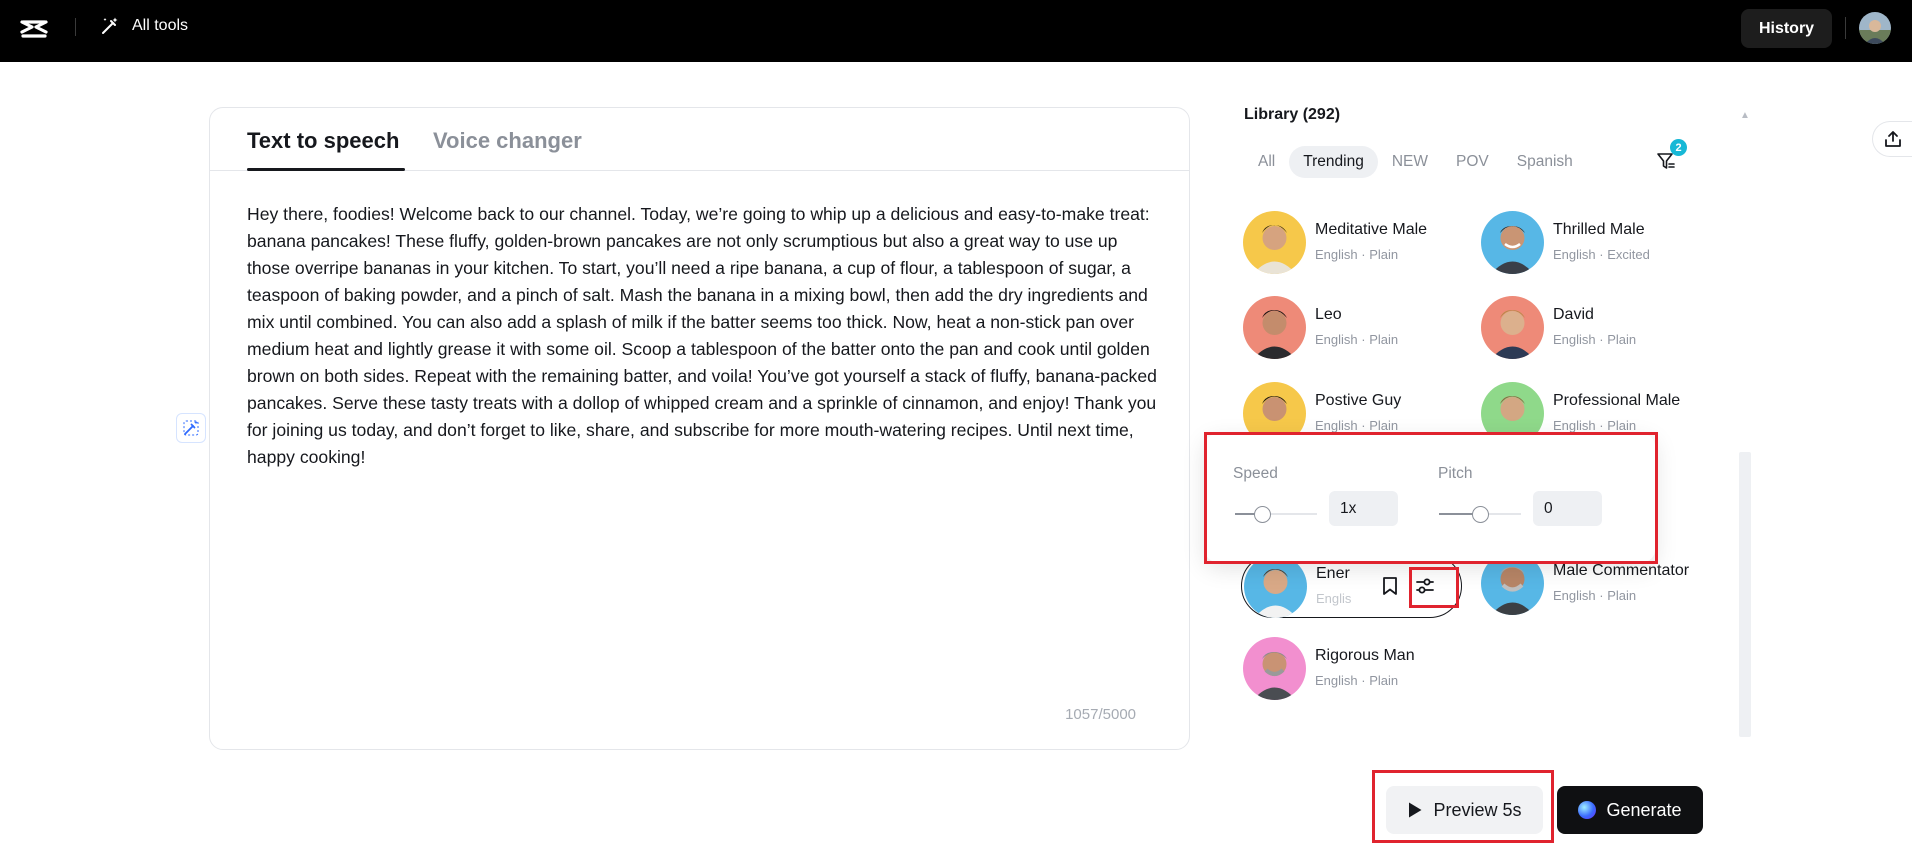 Image resolution: width=1912 pixels, height=859 pixels. I want to click on generate-label: Generate, so click(1644, 809).